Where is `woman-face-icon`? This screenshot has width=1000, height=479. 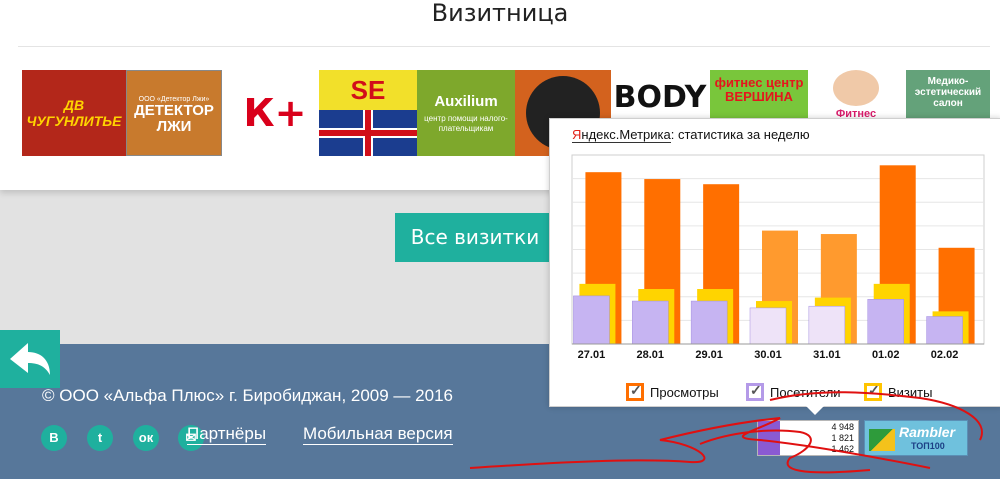 woman-face-icon is located at coordinates (856, 88).